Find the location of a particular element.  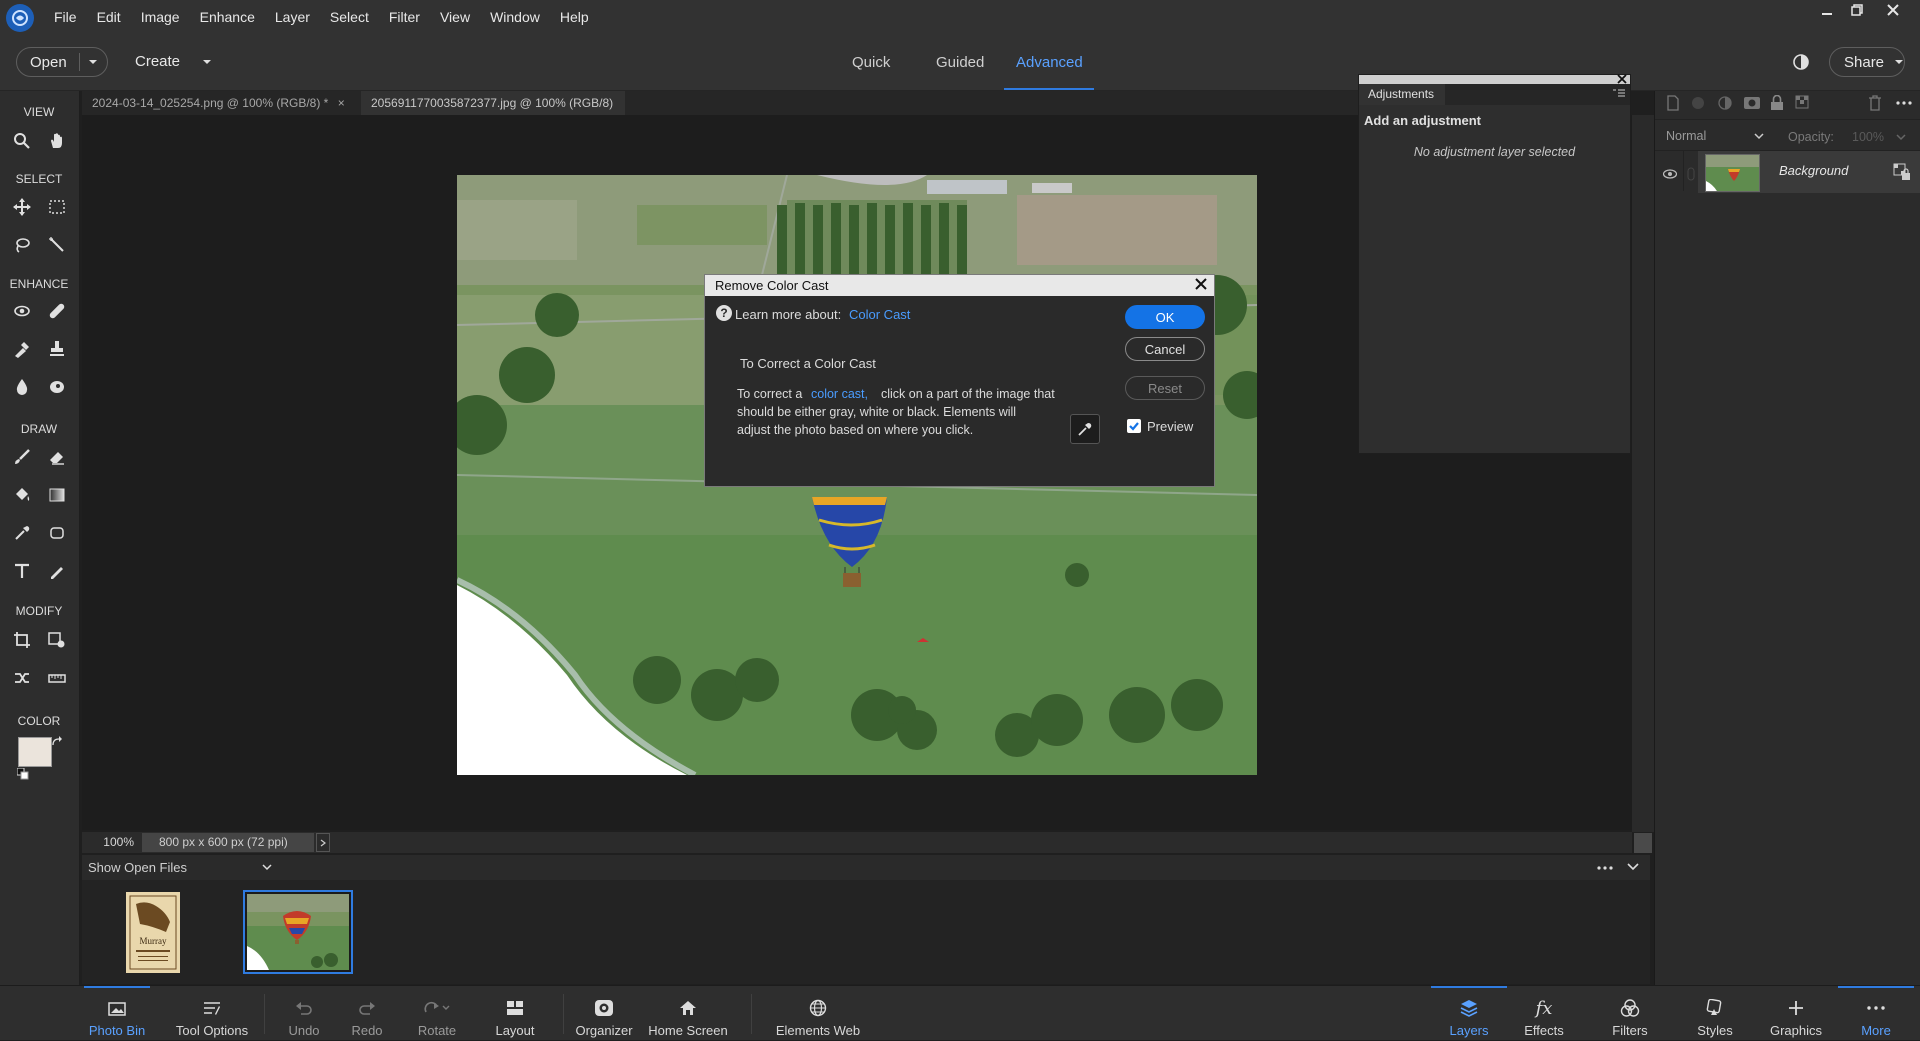

clone-stamp-tool-icon is located at coordinates (57, 349).